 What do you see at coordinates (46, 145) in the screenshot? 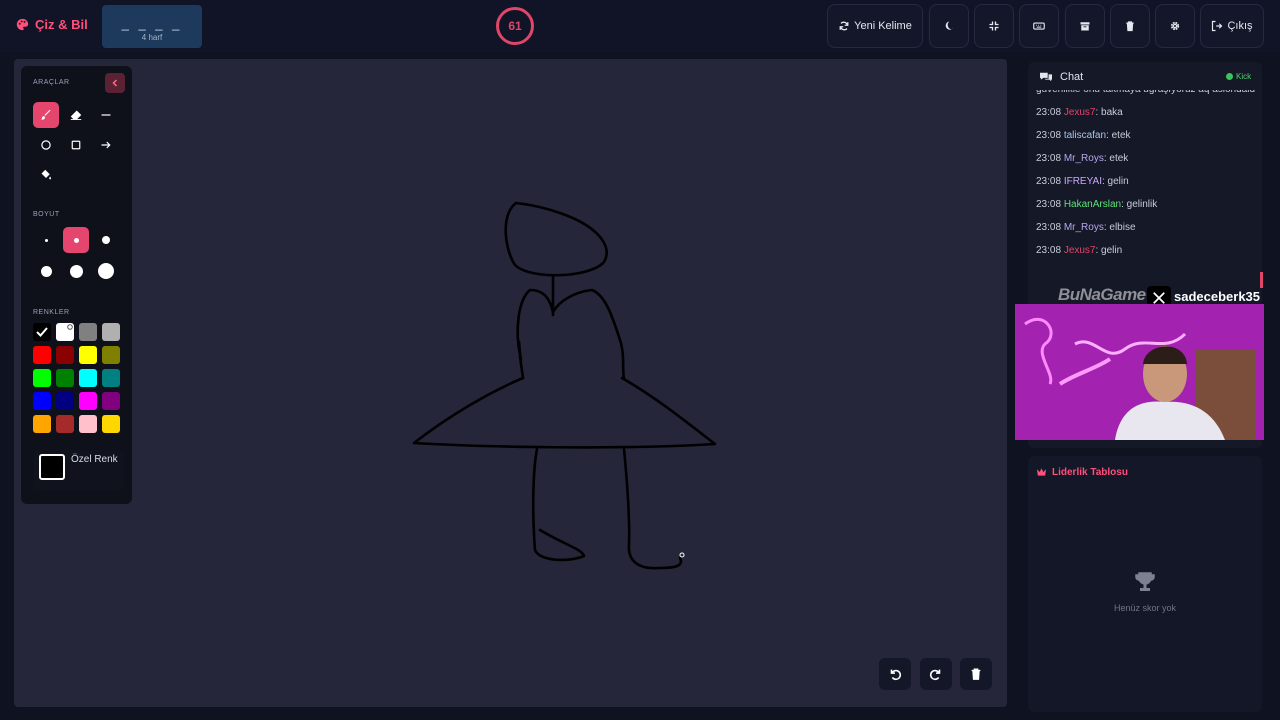
I see `circle-tool` at bounding box center [46, 145].